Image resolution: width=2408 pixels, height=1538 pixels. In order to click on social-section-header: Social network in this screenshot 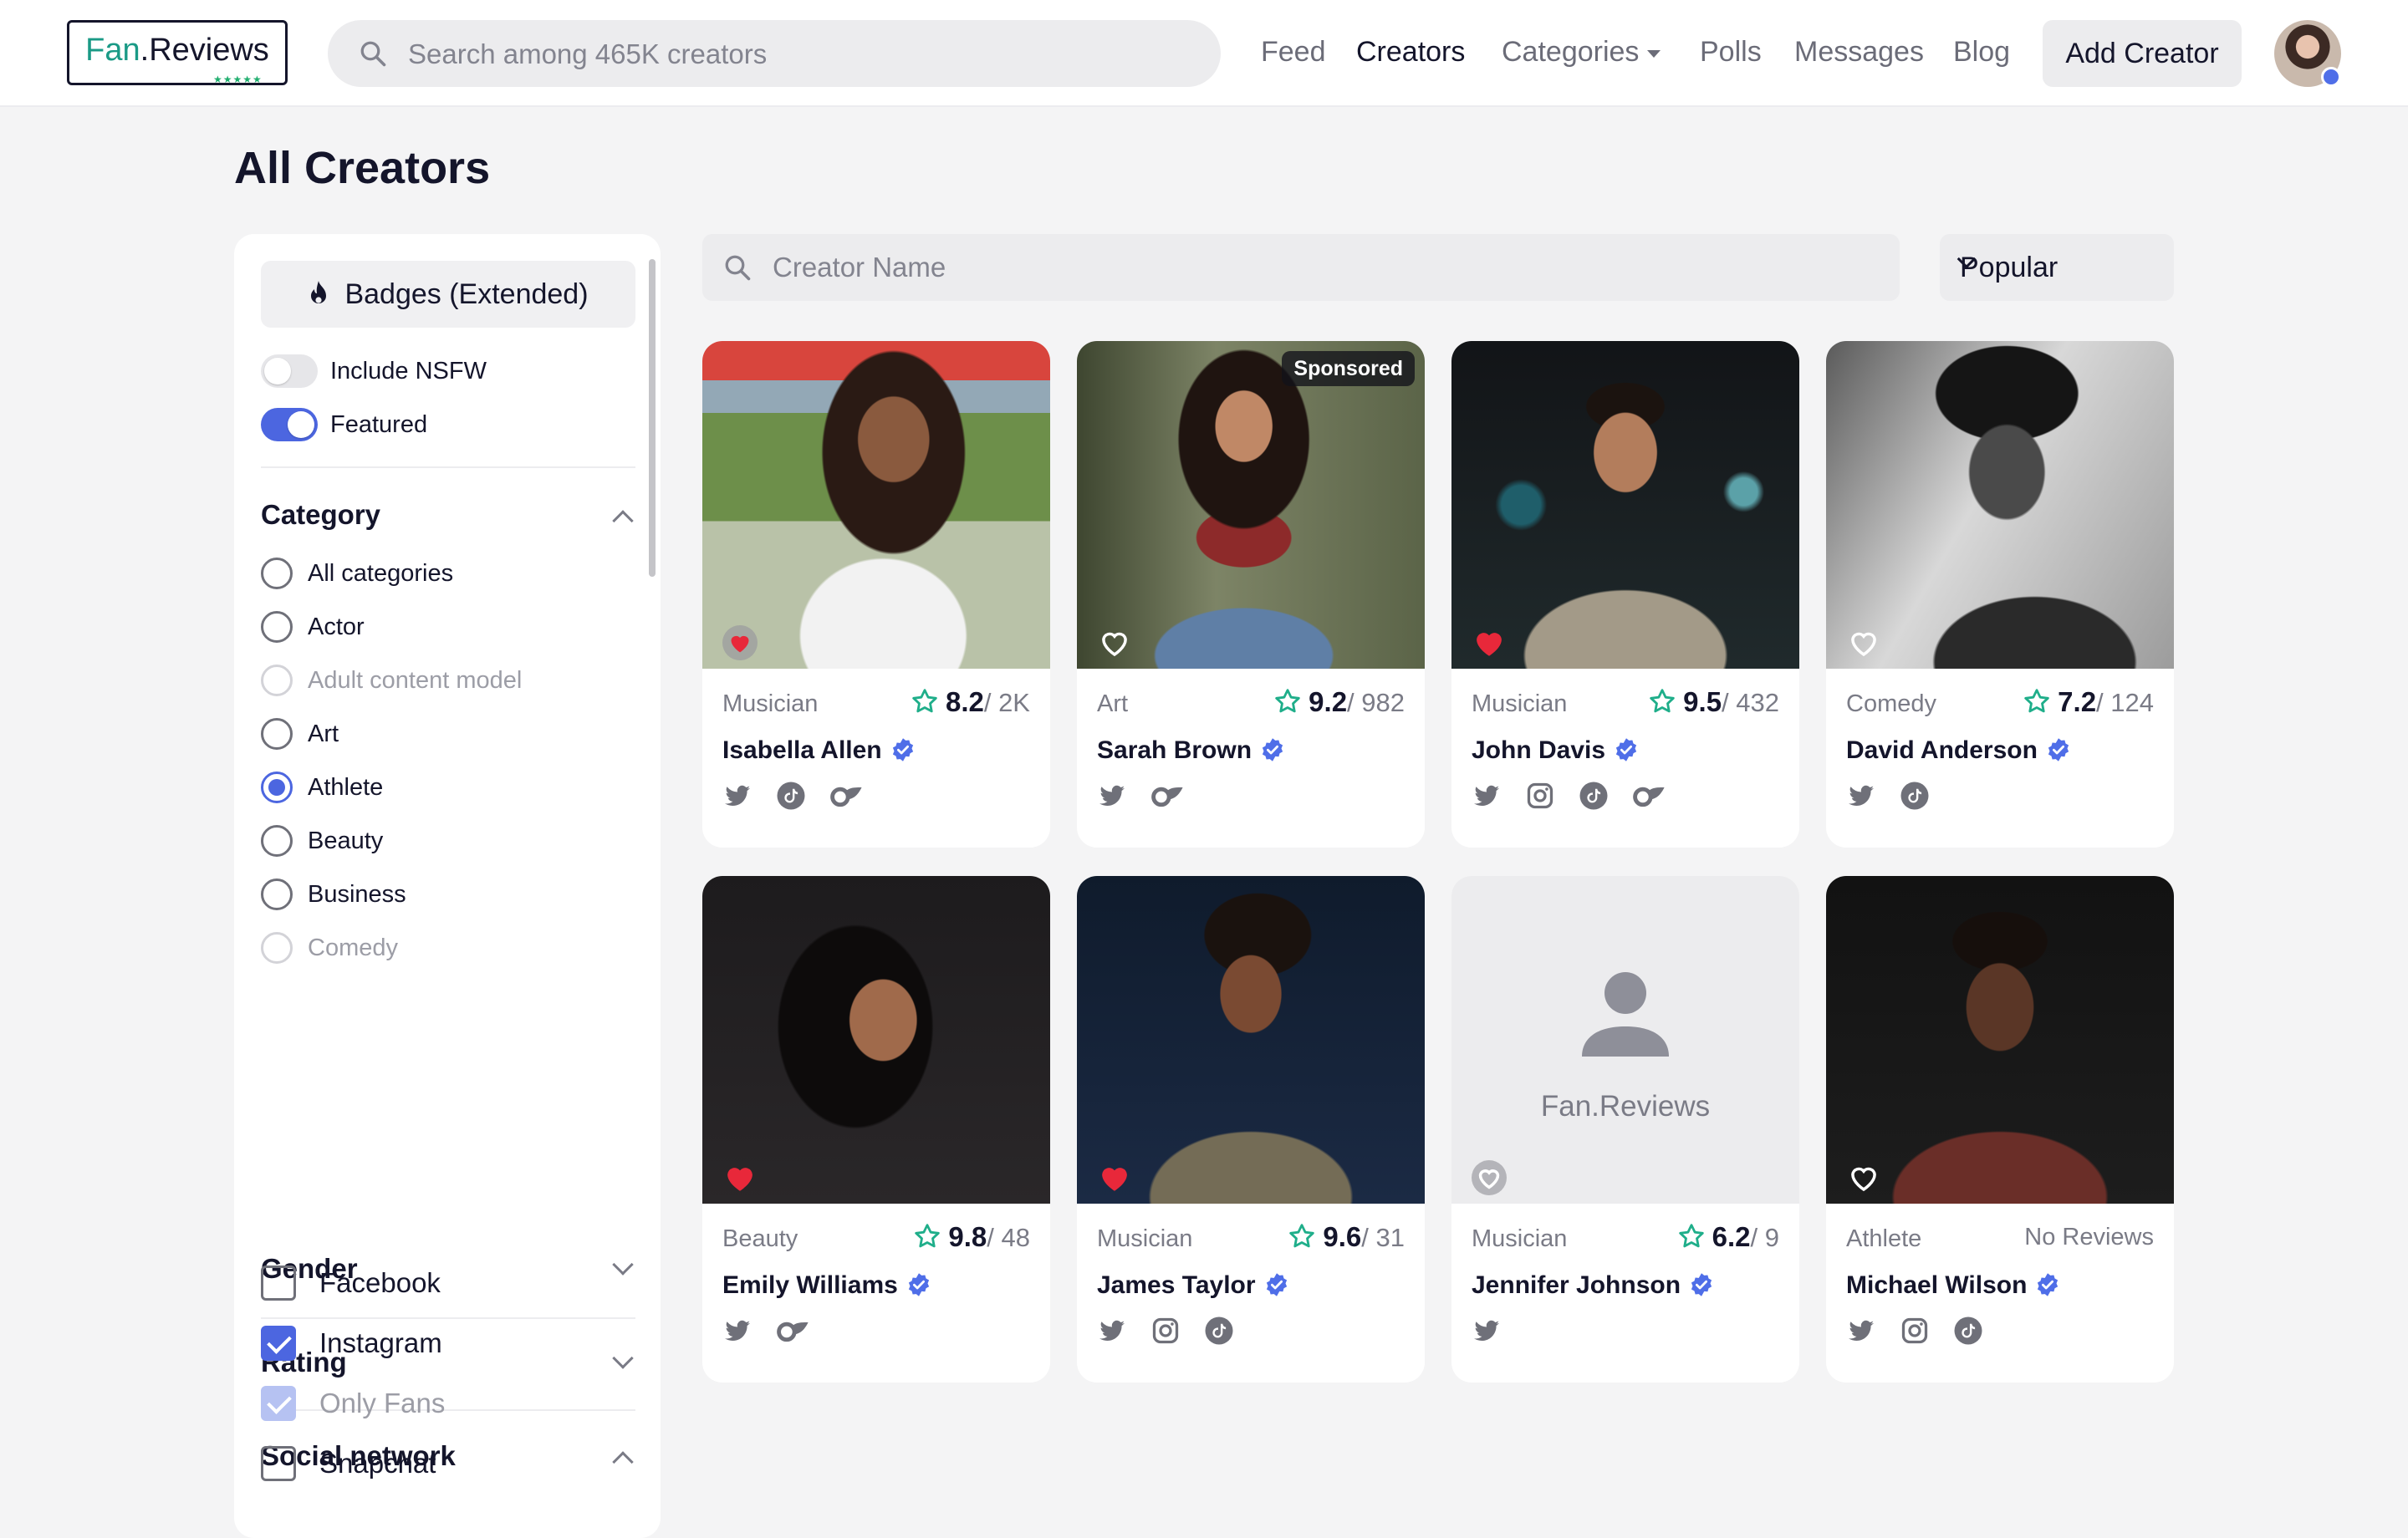, I will do `click(448, 1456)`.